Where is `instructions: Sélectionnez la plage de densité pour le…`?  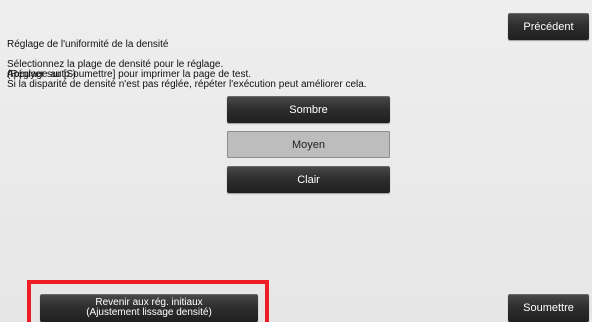 instructions: Sélectionnez la plage de densité pour le… is located at coordinates (187, 75).